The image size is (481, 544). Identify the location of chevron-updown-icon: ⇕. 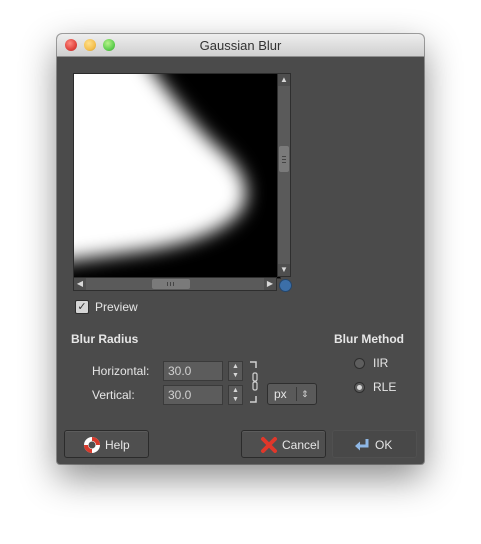
(305, 394).